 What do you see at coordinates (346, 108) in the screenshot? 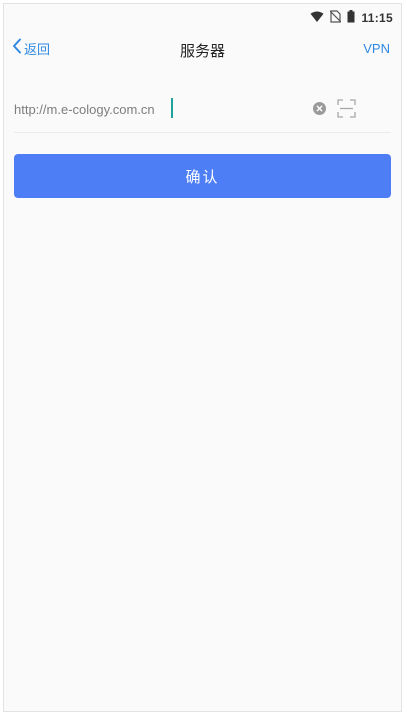
I see `scan-qr-icon` at bounding box center [346, 108].